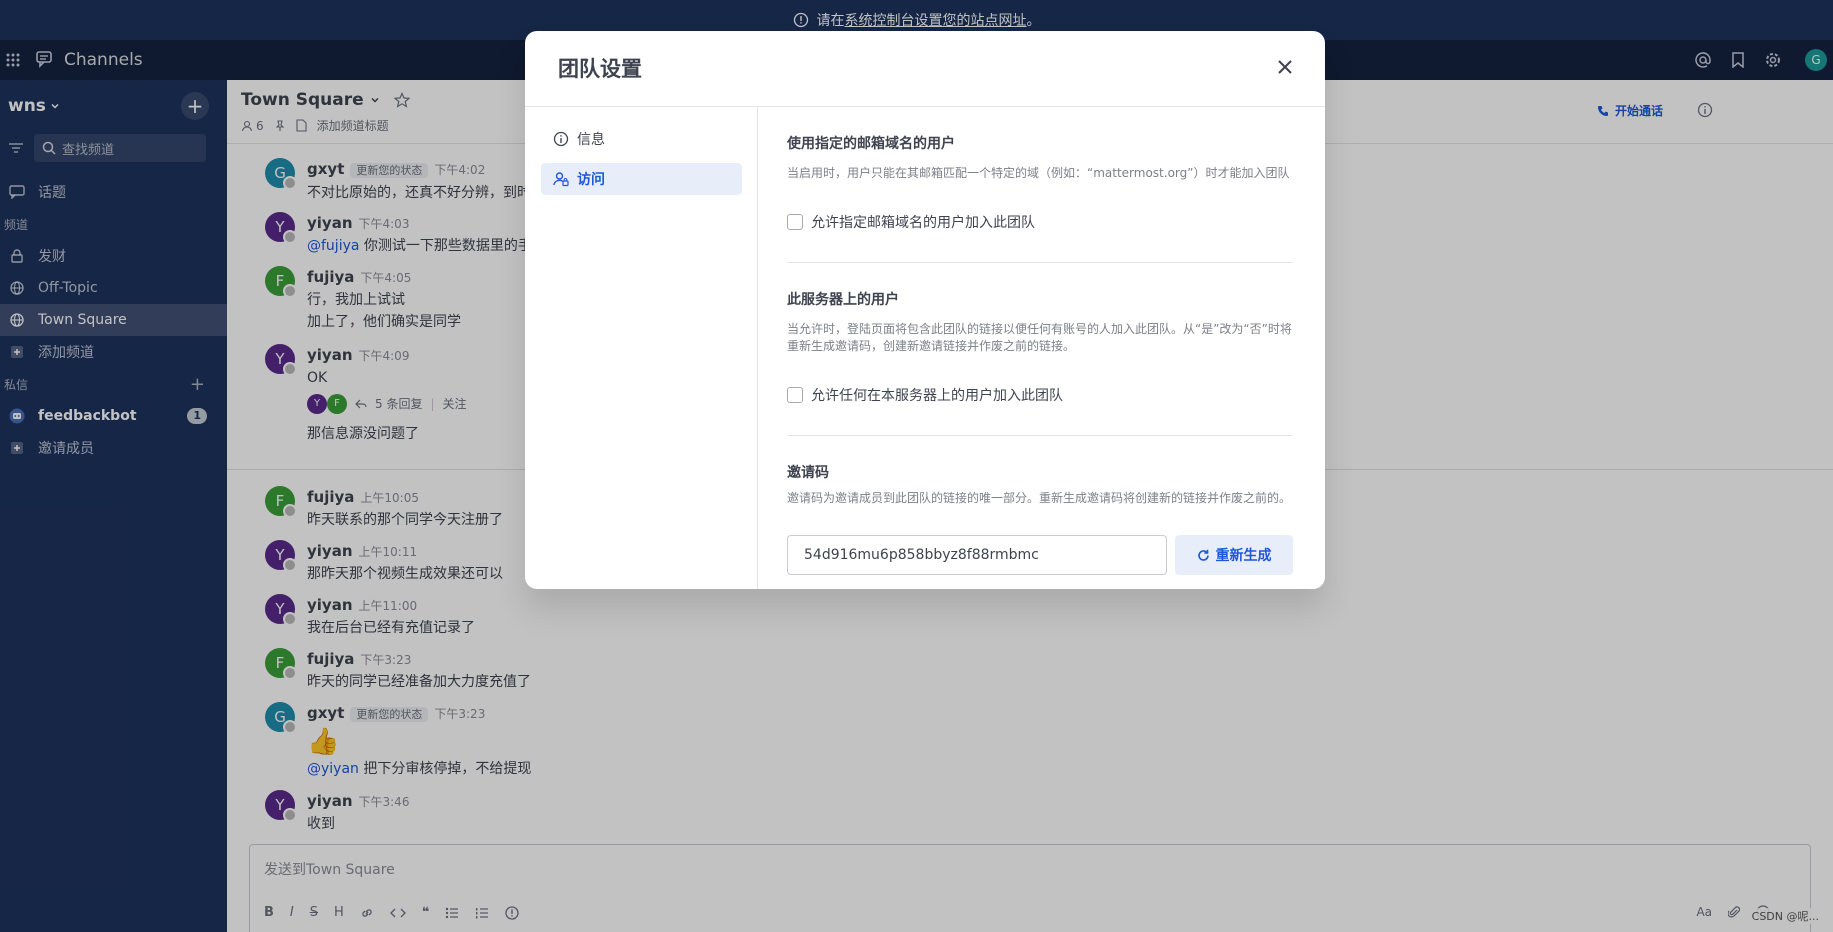 This screenshot has height=932, width=1833. I want to click on allowed-domains-checkbox, so click(795, 222).